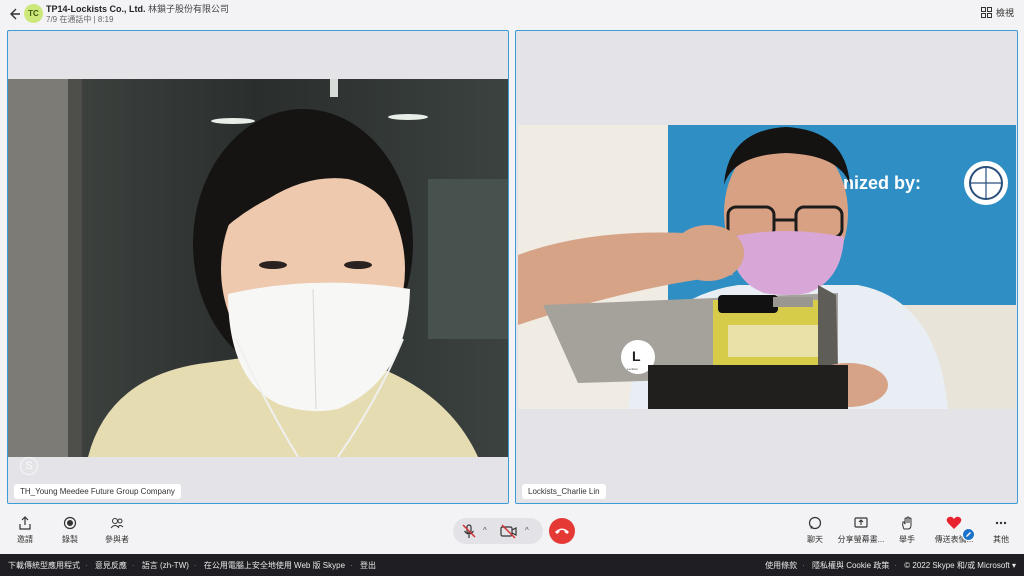 The height and width of the screenshot is (576, 1024). What do you see at coordinates (96, 9) in the screenshot?
I see `conversation-title-main: TP14-Lockists Co., Ltd.` at bounding box center [96, 9].